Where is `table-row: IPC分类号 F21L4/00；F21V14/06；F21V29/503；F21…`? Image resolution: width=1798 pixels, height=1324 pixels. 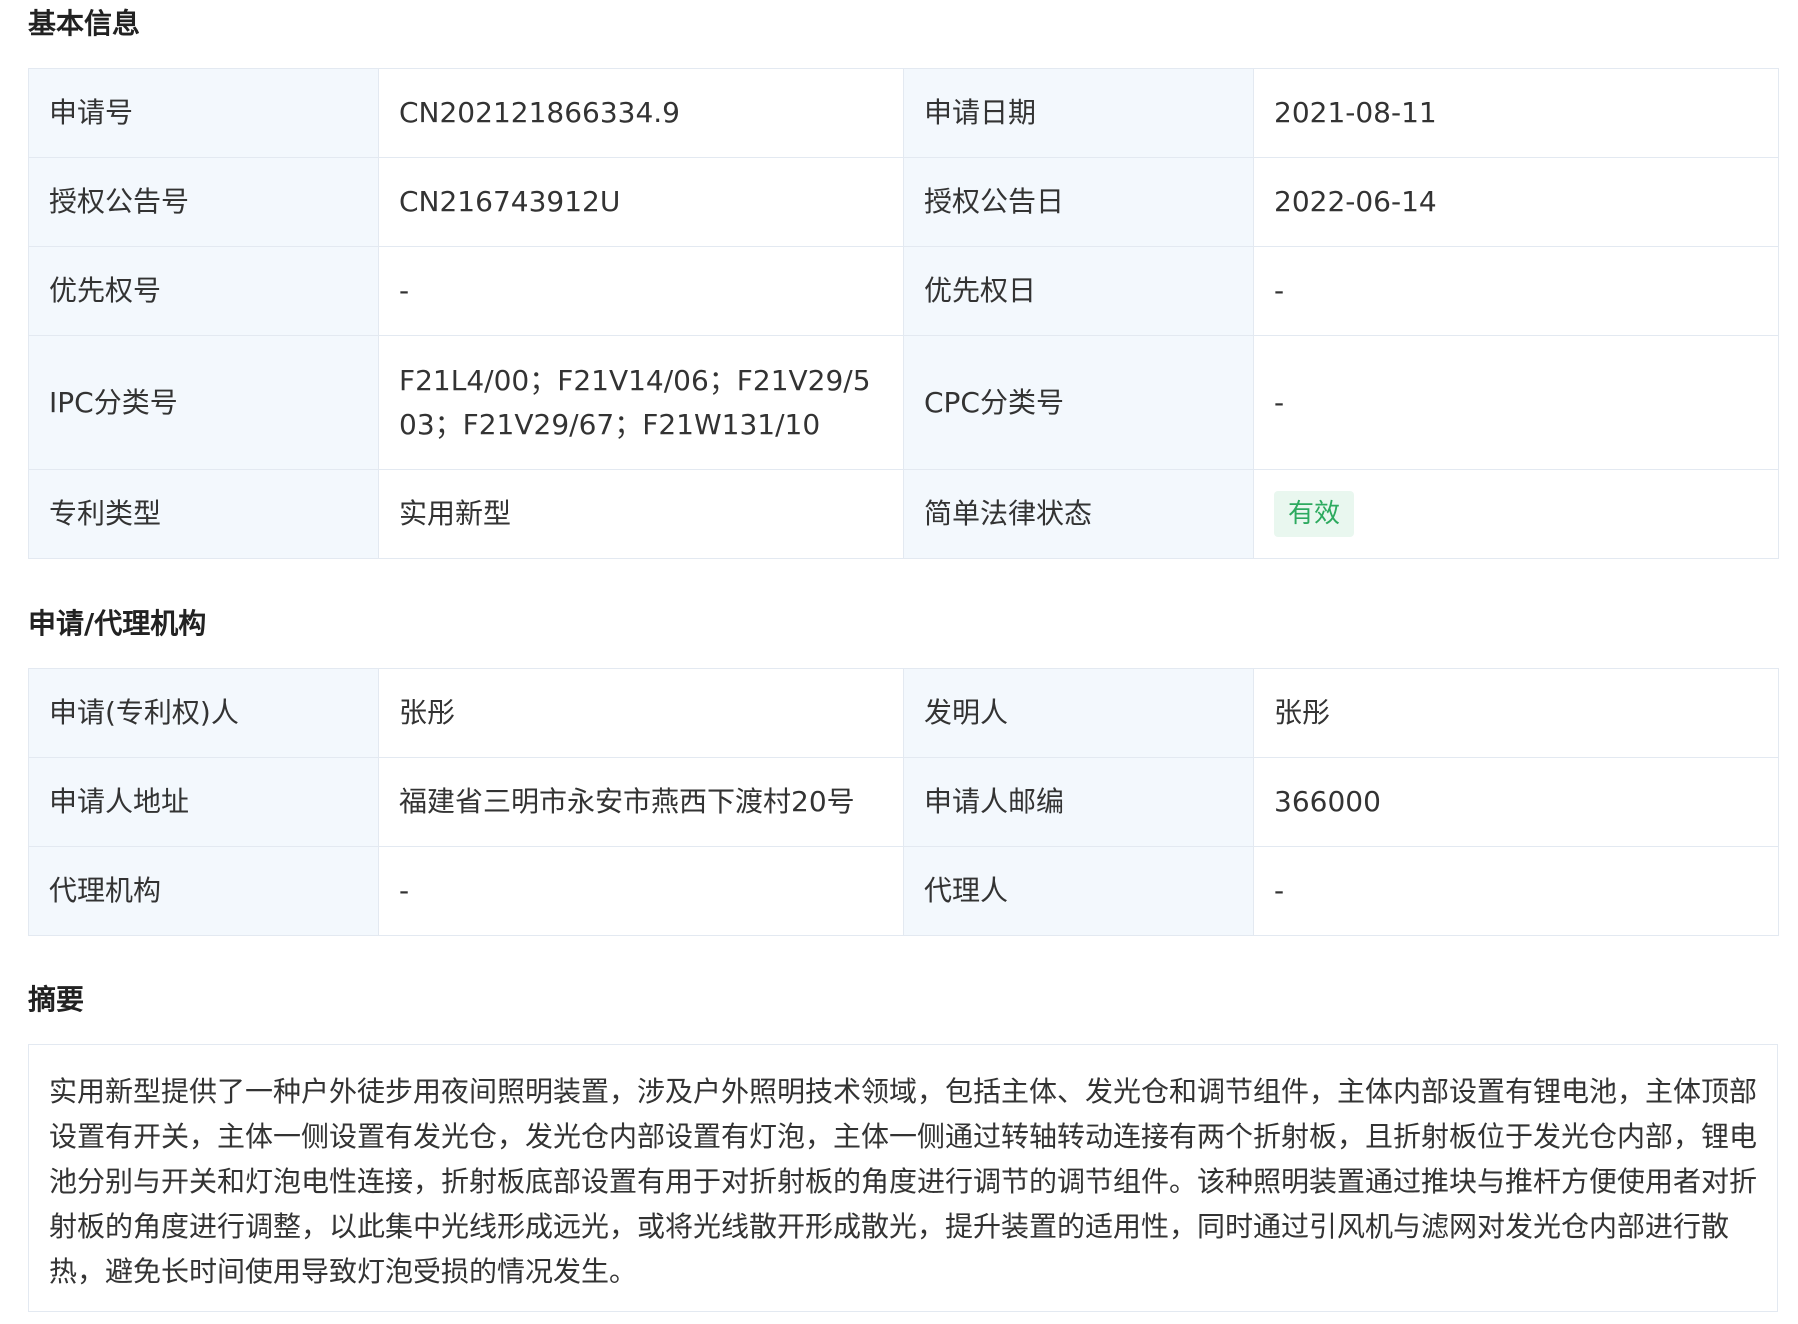
table-row: IPC分类号 F21L4/00；F21V14/06；F21V29/503；F21… is located at coordinates (903, 402).